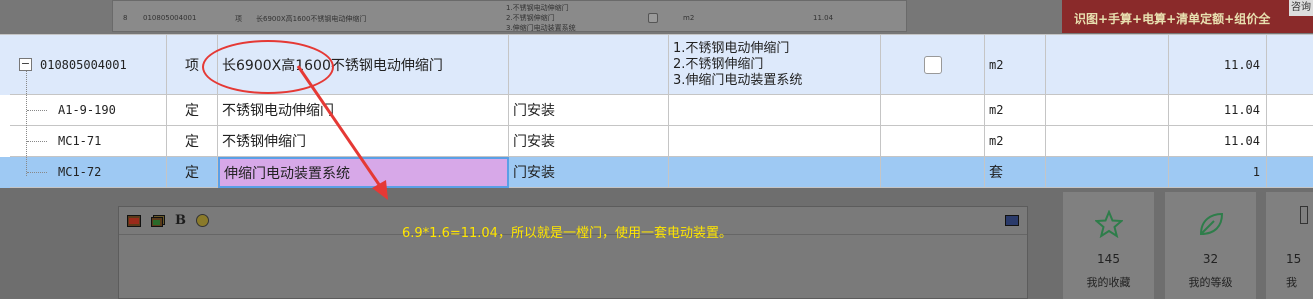 This screenshot has height=299, width=1313. I want to click on image-icon, so click(134, 220).